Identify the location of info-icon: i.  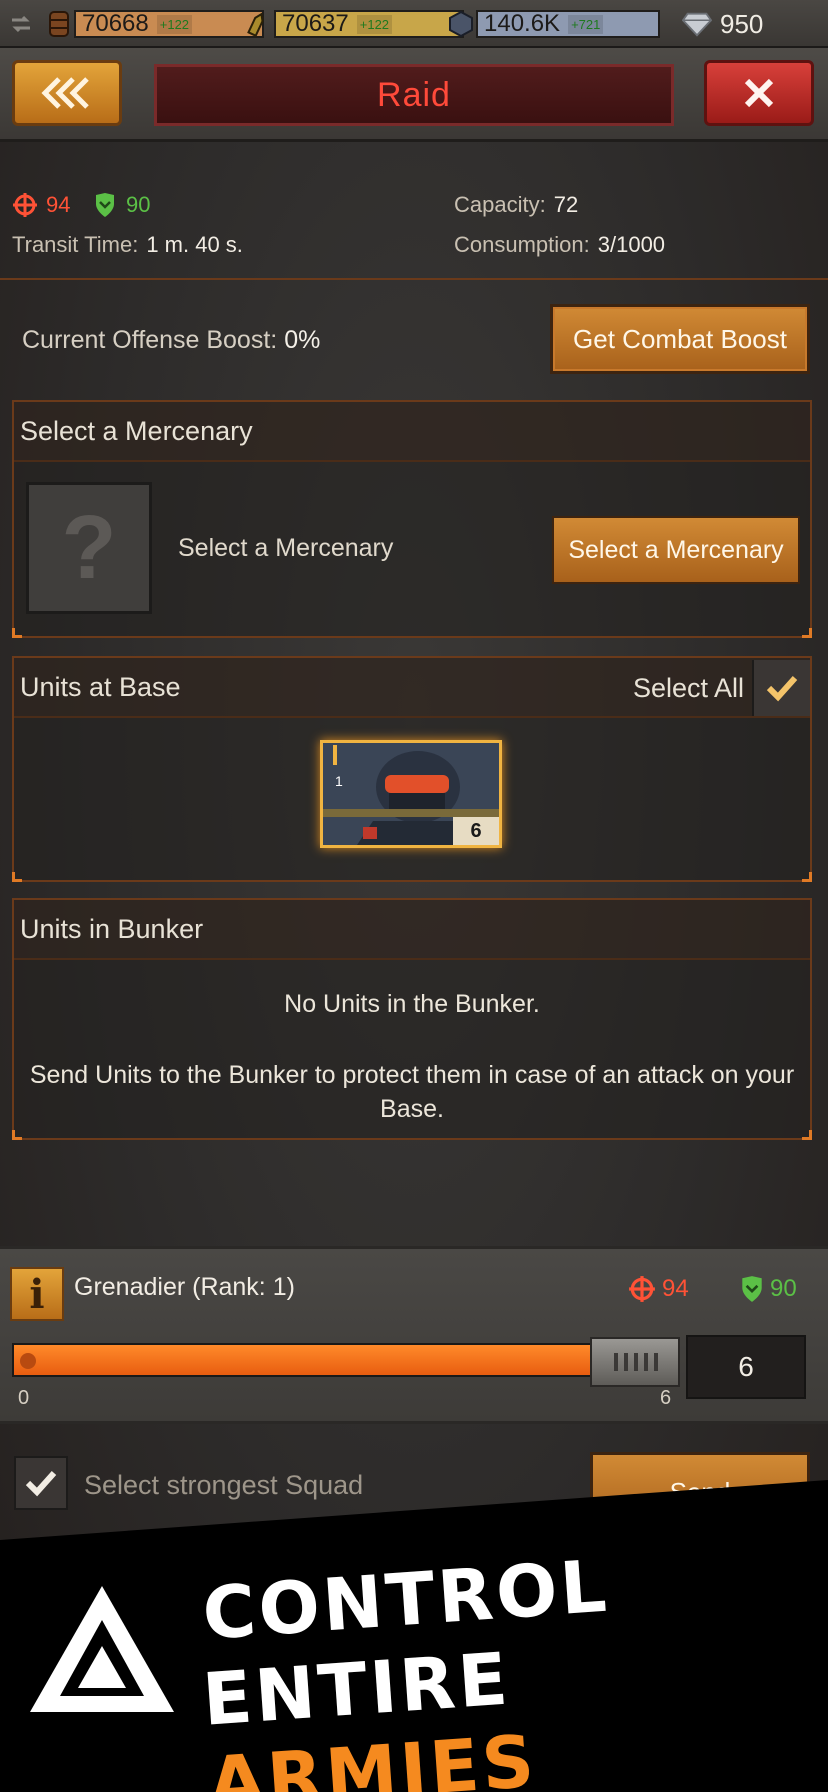
(37, 1294).